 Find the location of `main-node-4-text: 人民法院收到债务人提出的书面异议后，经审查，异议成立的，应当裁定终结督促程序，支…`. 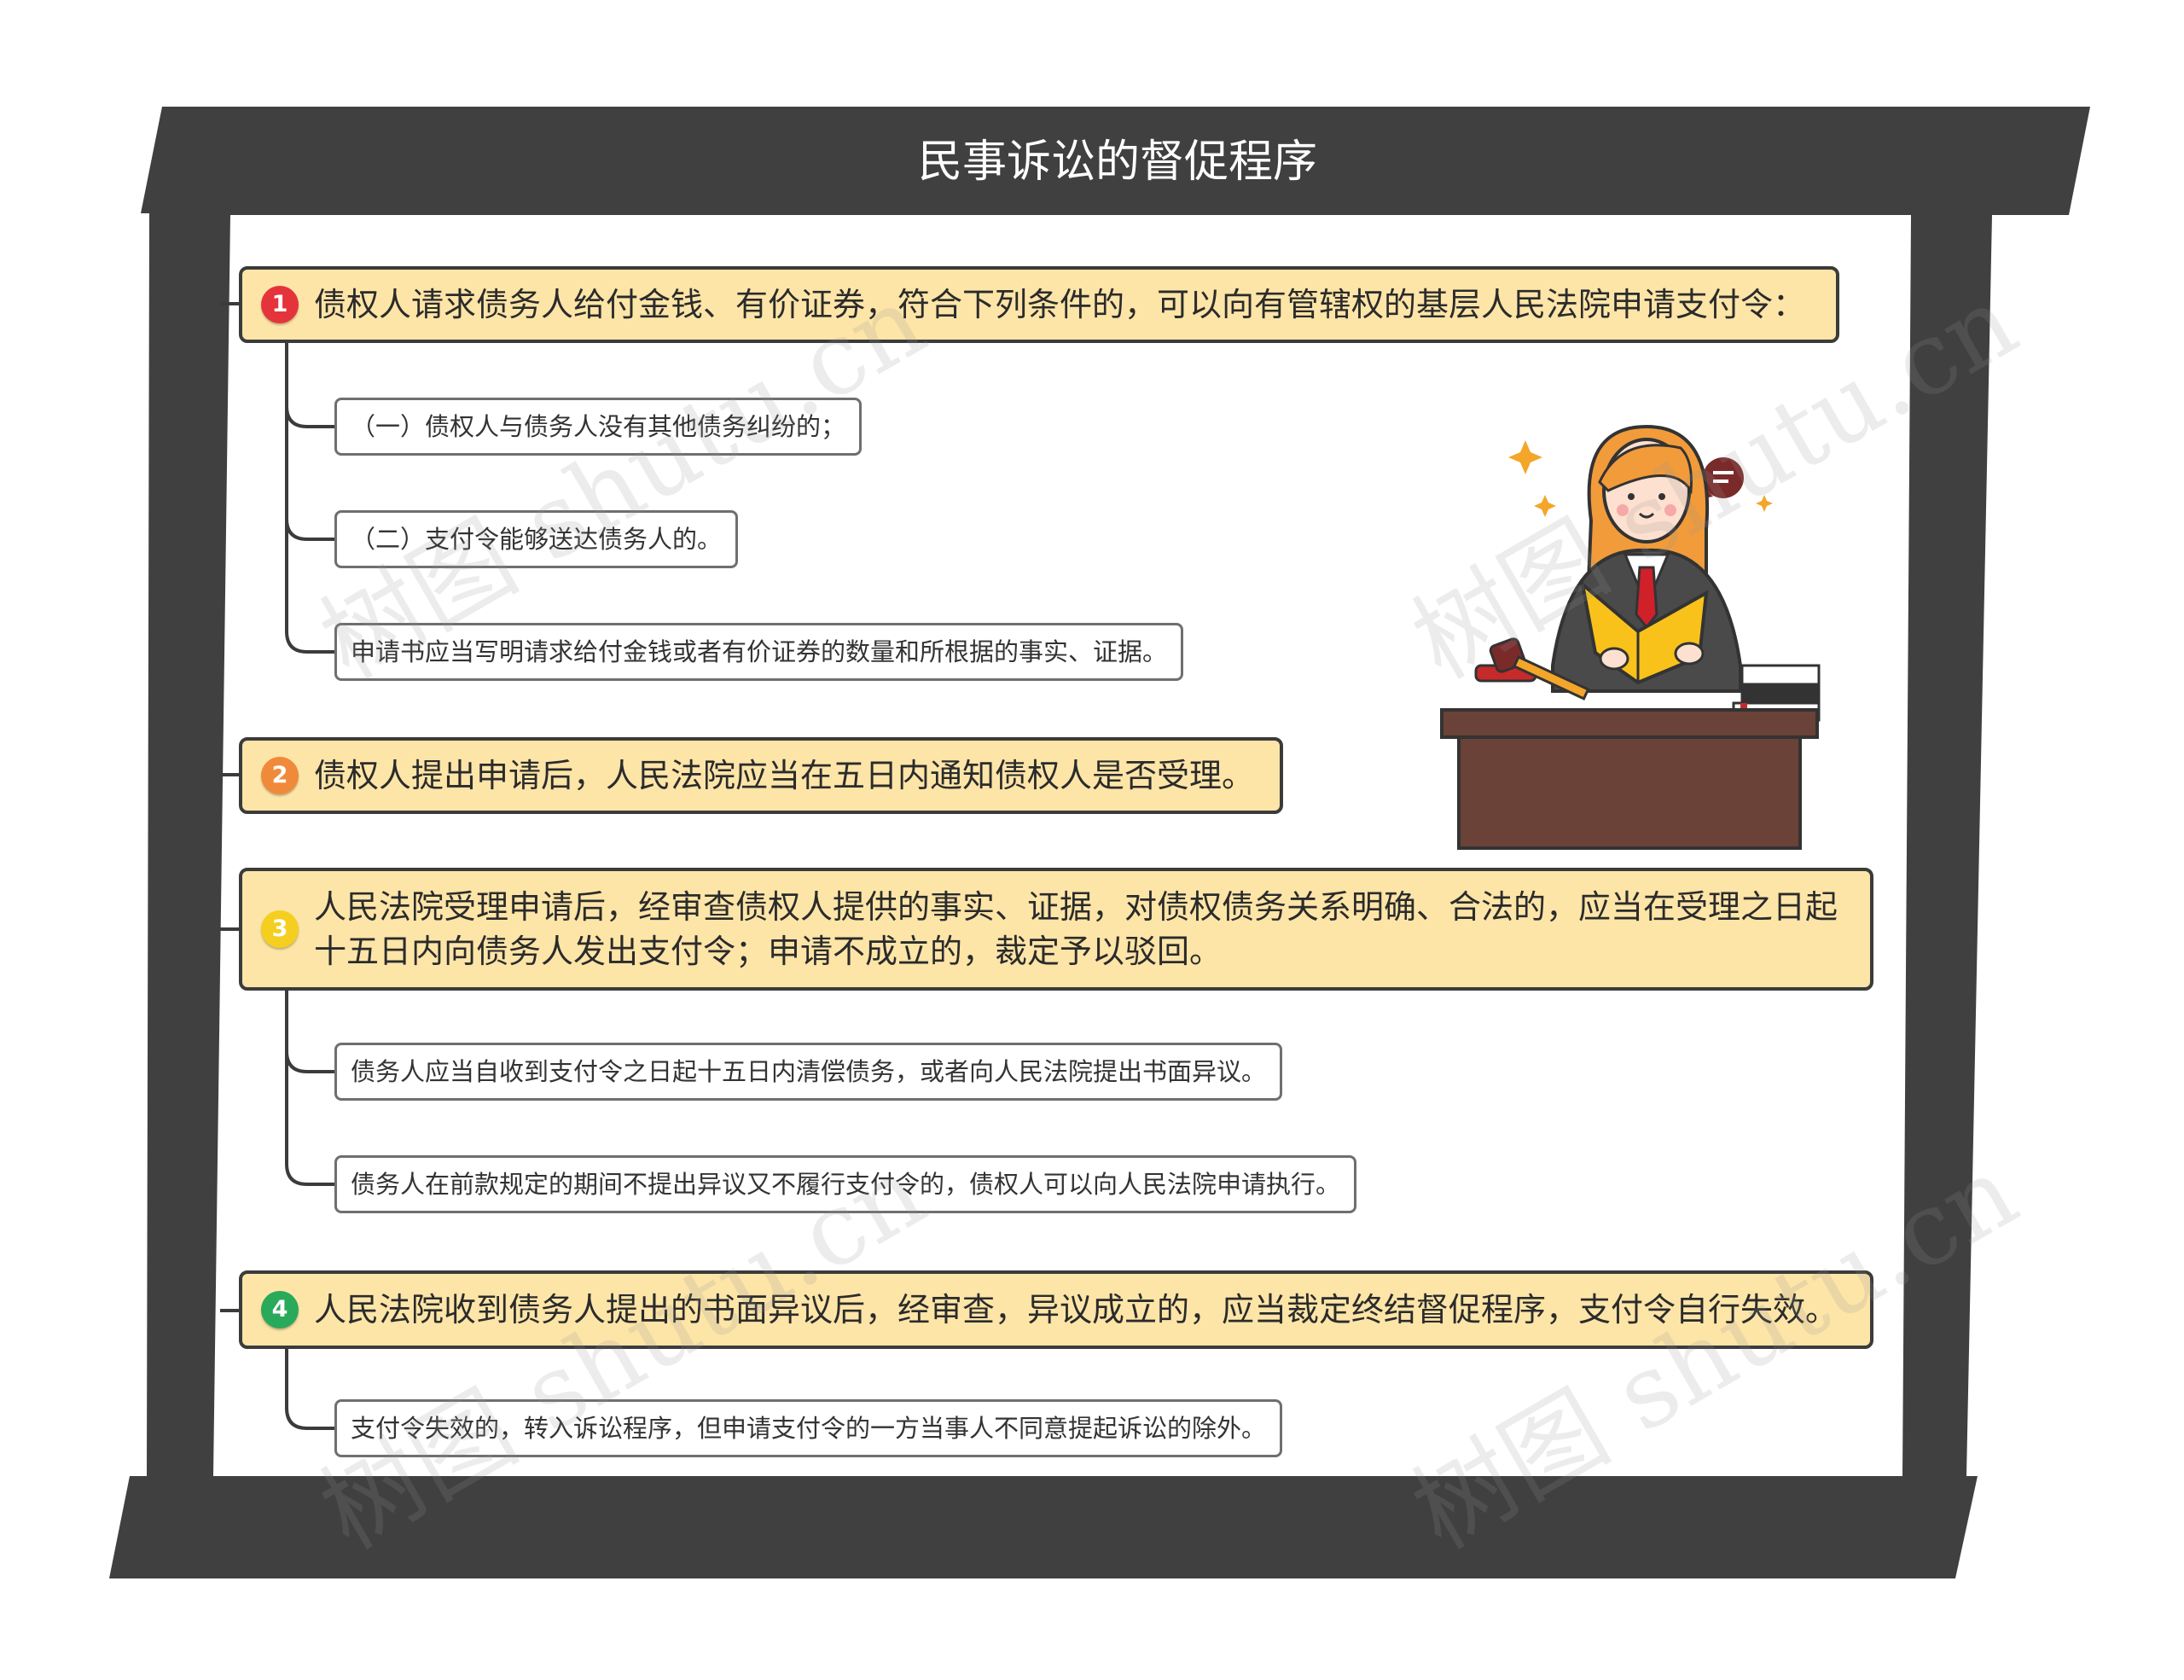

main-node-4-text: 人民法院收到债务人提出的书面异议后，经审查，异议成立的，应当裁定终结督促程序，支… is located at coordinates (1076, 1309).